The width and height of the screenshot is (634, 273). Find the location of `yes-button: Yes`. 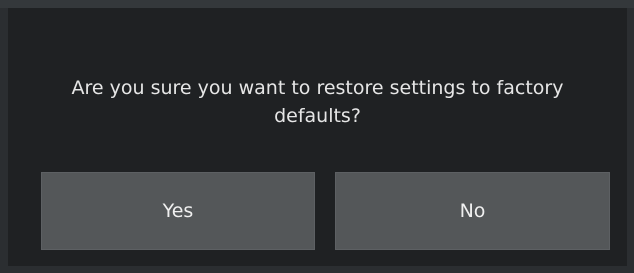

yes-button: Yes is located at coordinates (178, 211).